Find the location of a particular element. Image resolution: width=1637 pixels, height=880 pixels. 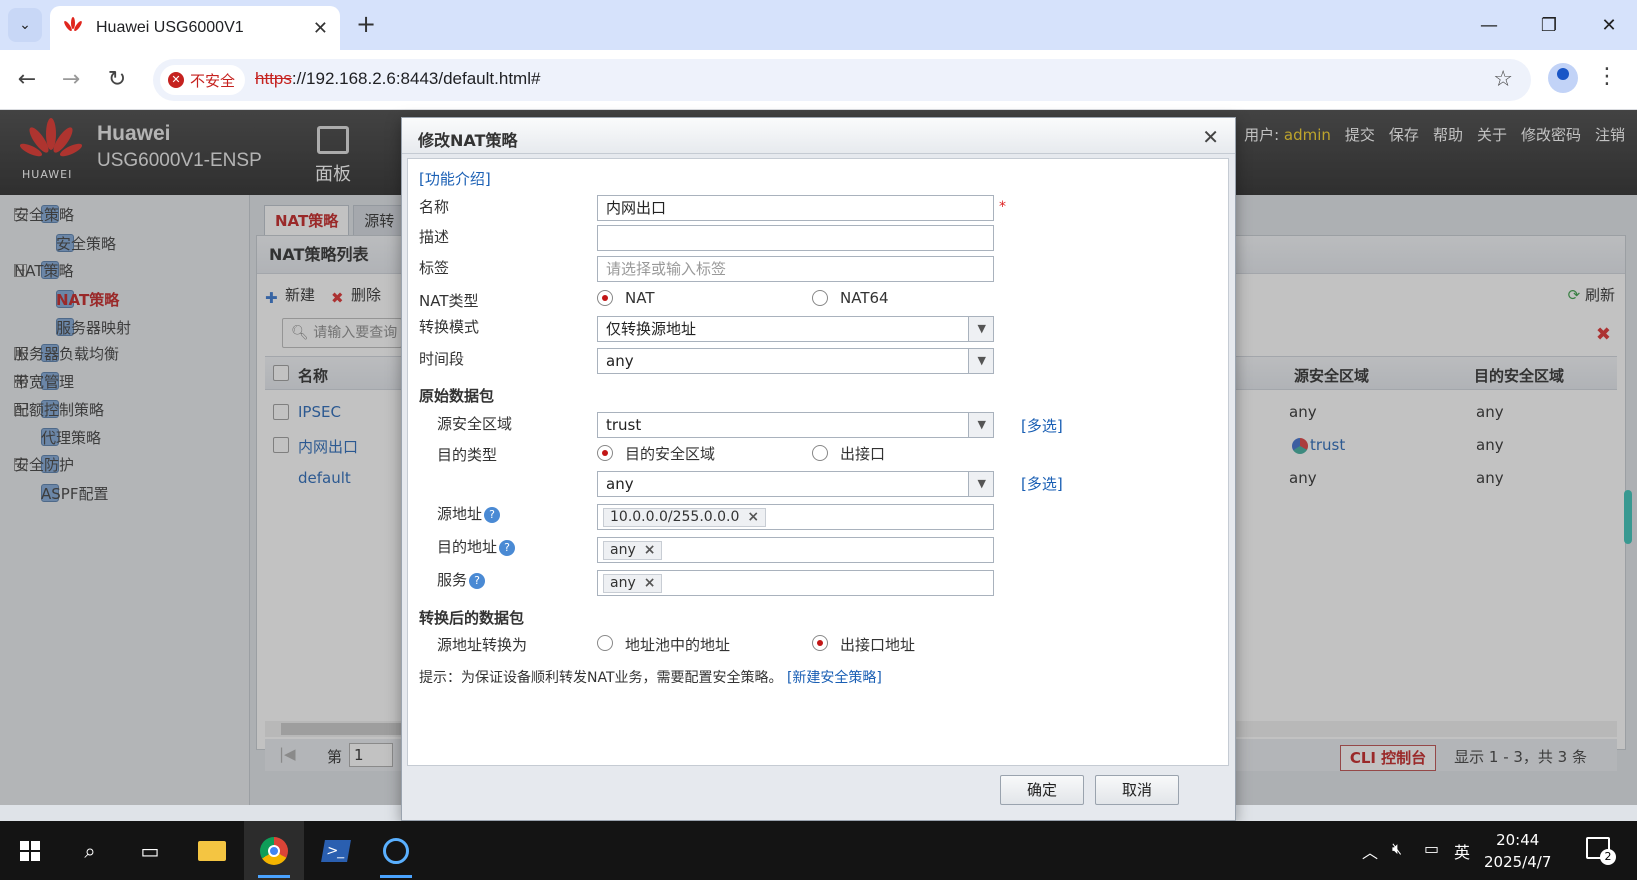

search-button: ⌕ is located at coordinates (90, 850).